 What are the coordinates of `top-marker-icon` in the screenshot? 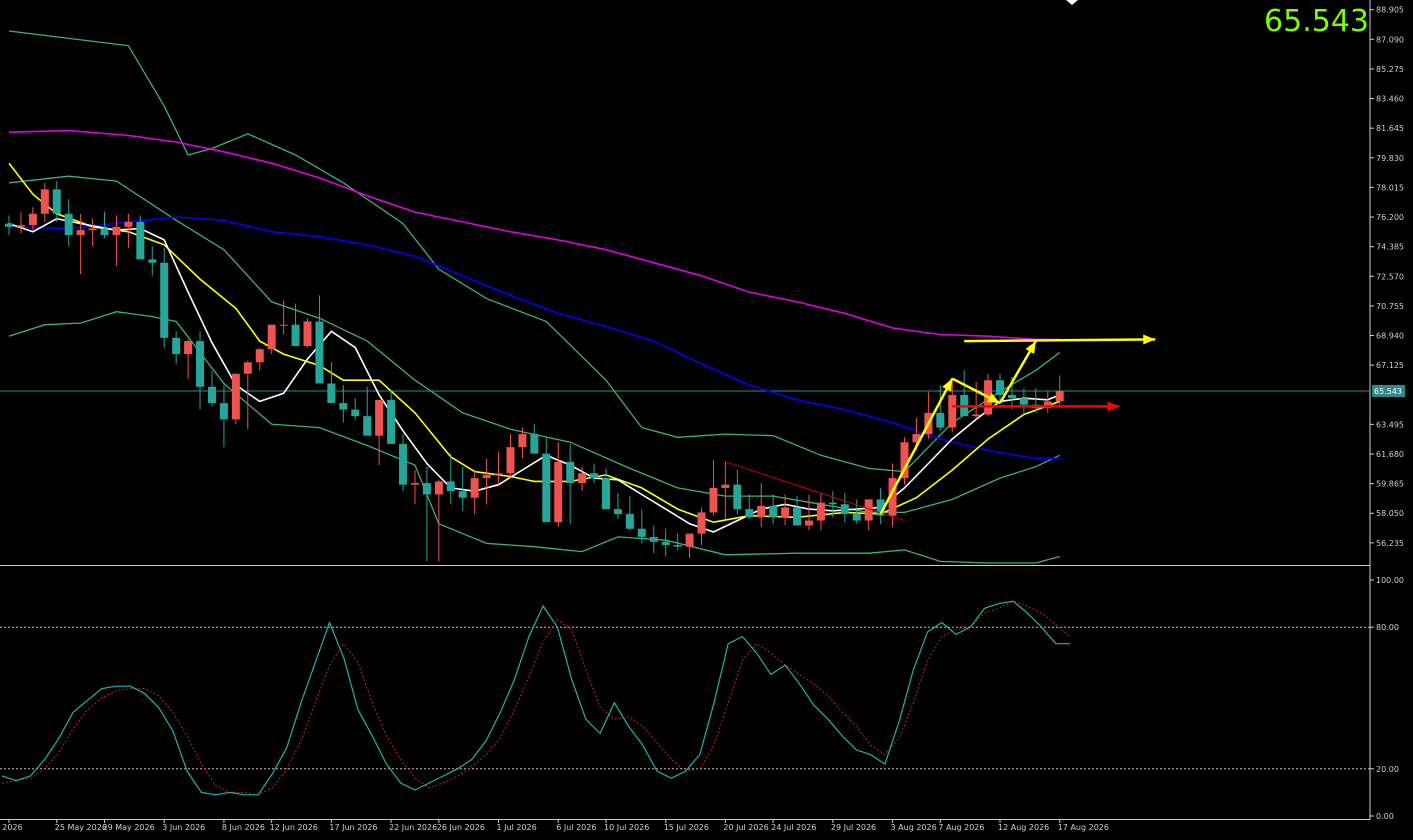 It's located at (1072, 2).